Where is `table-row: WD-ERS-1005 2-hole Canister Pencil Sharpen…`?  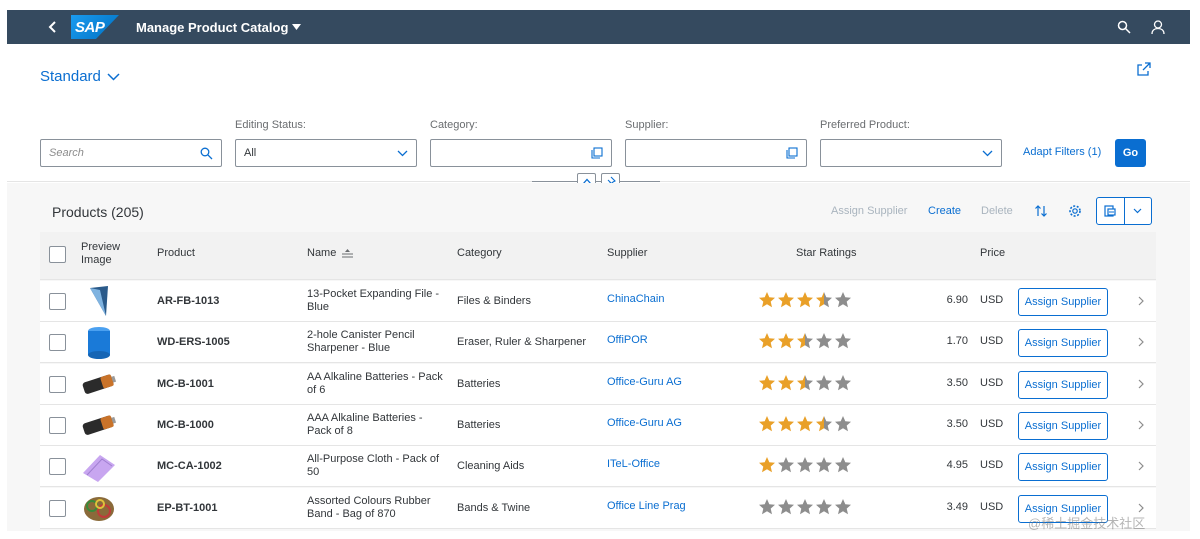 table-row: WD-ERS-1005 2-hole Canister Pencil Sharpen… is located at coordinates (598, 343).